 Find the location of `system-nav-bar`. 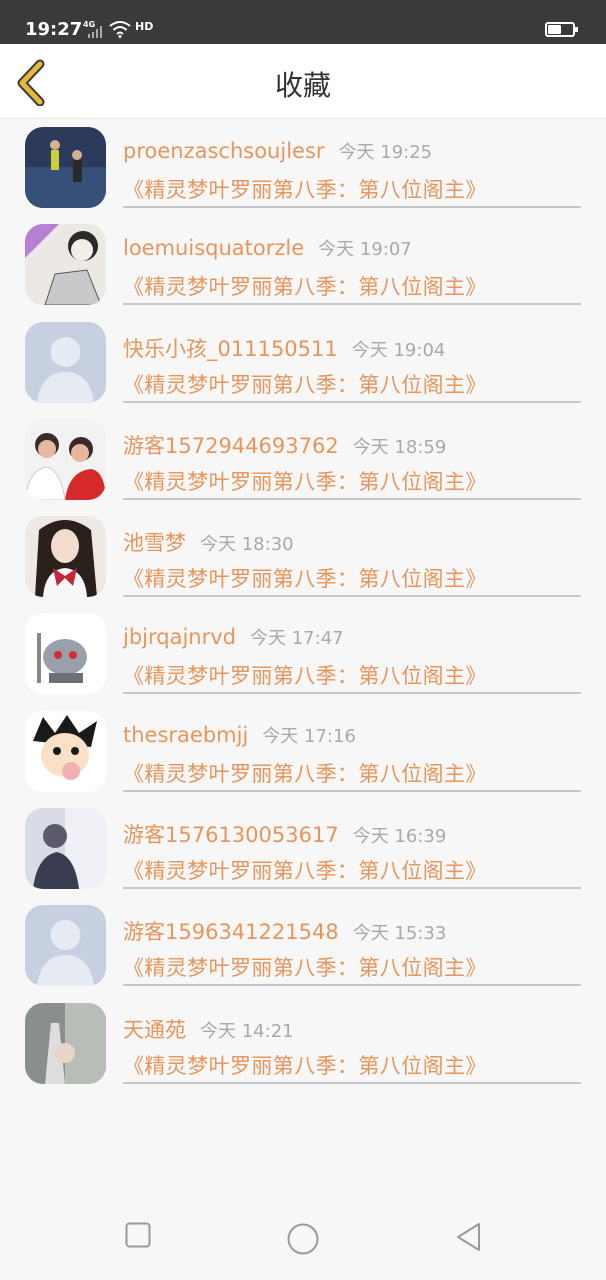

system-nav-bar is located at coordinates (303, 1240).